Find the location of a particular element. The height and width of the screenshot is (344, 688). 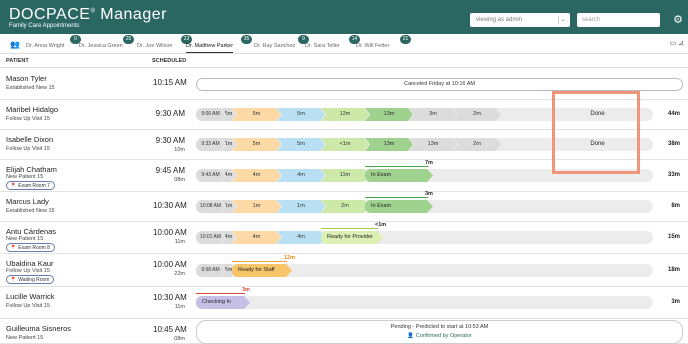

group-icon: 👥 is located at coordinates (15, 44).